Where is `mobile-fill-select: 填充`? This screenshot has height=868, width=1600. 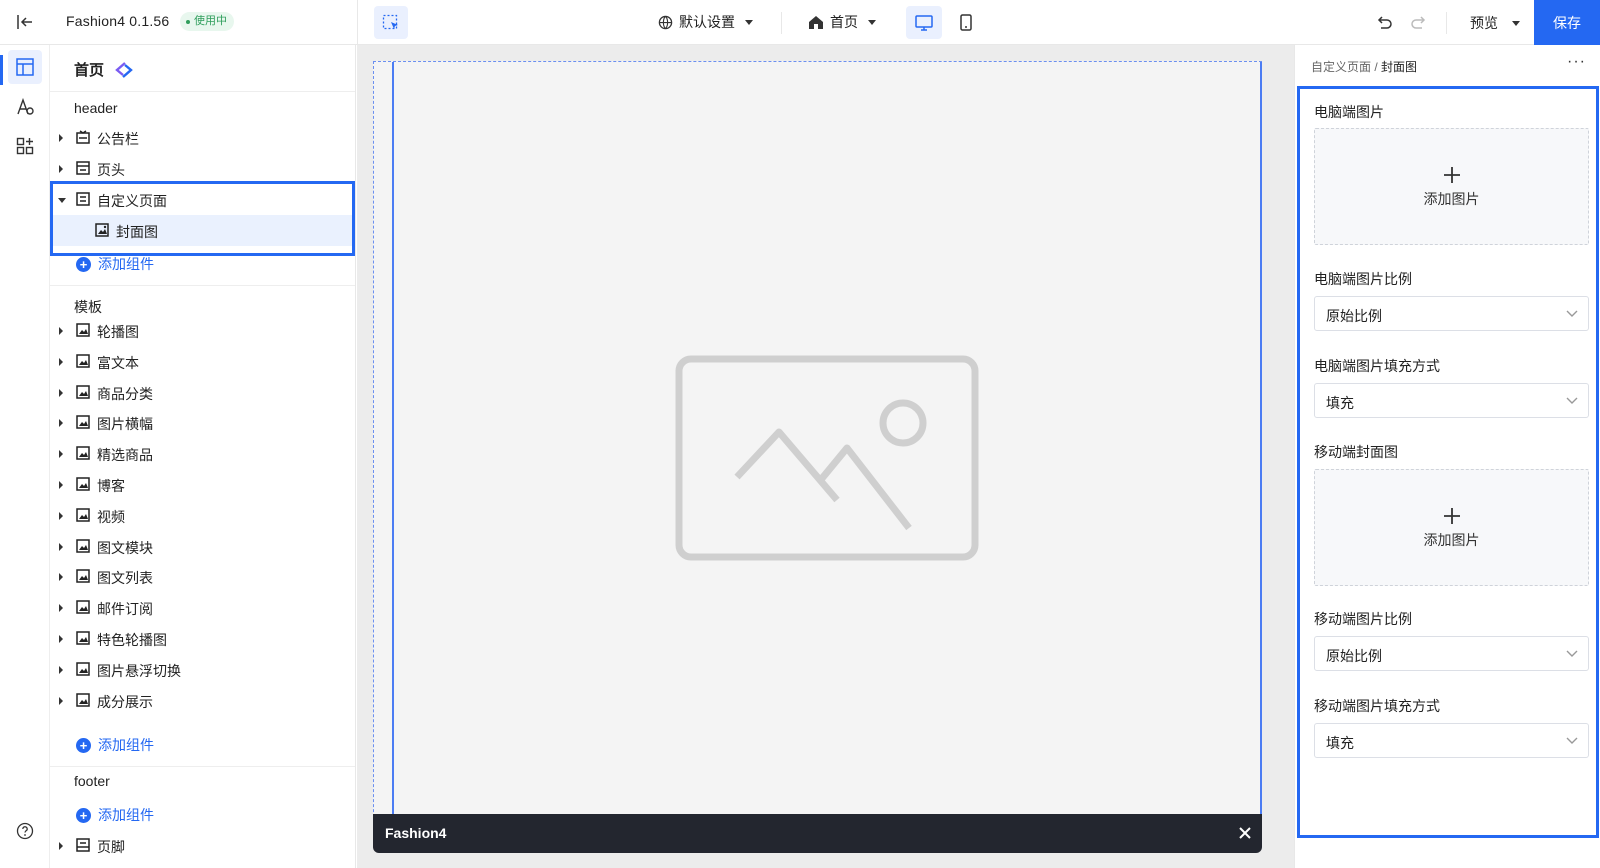 mobile-fill-select: 填充 is located at coordinates (1451, 740).